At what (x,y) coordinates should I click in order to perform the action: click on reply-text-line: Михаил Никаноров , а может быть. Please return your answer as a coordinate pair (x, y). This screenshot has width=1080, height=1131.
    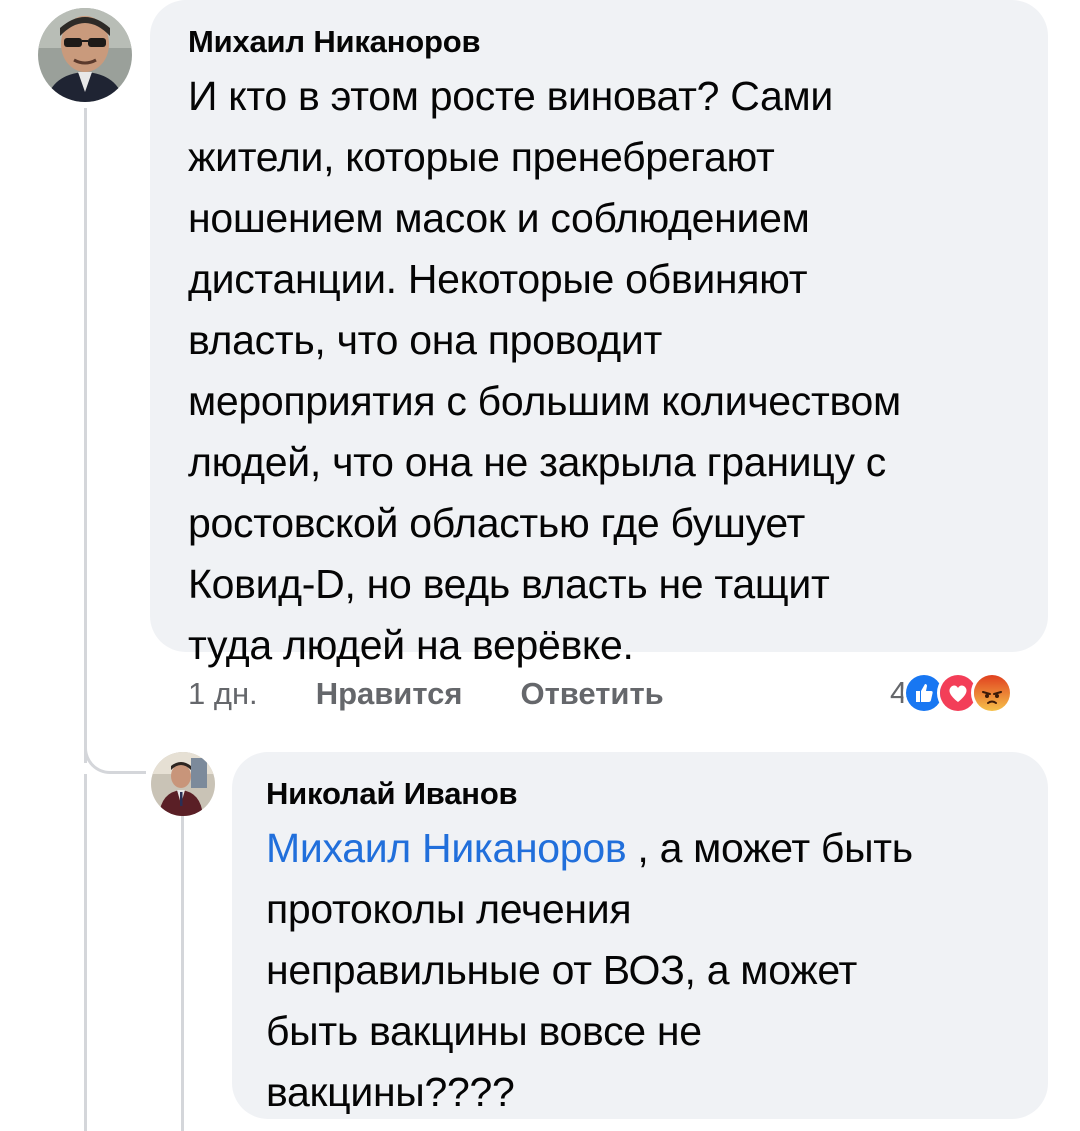
    Looking at the image, I should click on (647, 848).